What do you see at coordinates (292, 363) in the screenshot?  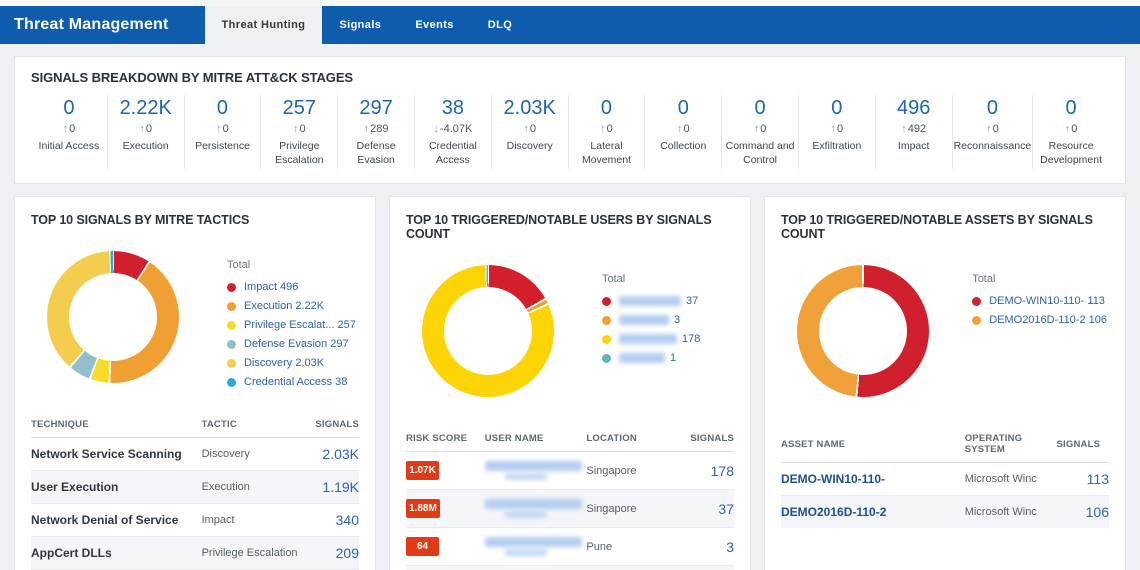 I see `legend-item: Discovery 2.03K` at bounding box center [292, 363].